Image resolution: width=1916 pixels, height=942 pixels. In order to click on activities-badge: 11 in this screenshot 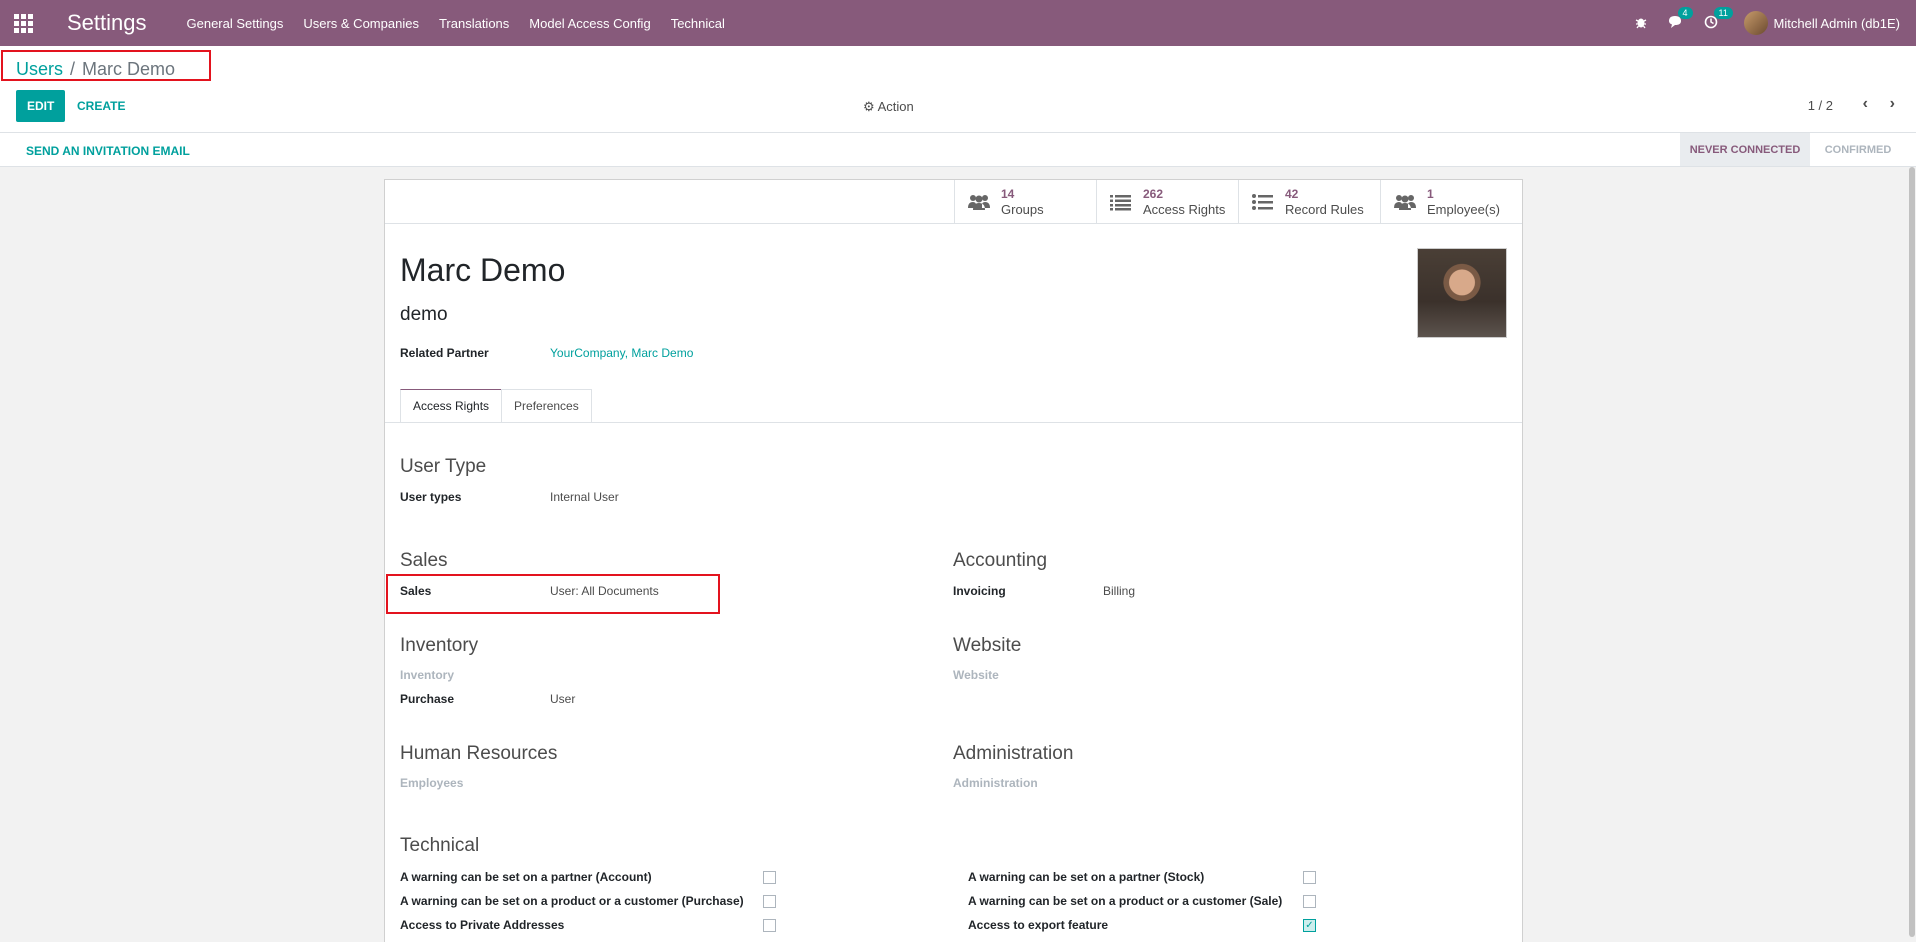, I will do `click(1723, 12)`.